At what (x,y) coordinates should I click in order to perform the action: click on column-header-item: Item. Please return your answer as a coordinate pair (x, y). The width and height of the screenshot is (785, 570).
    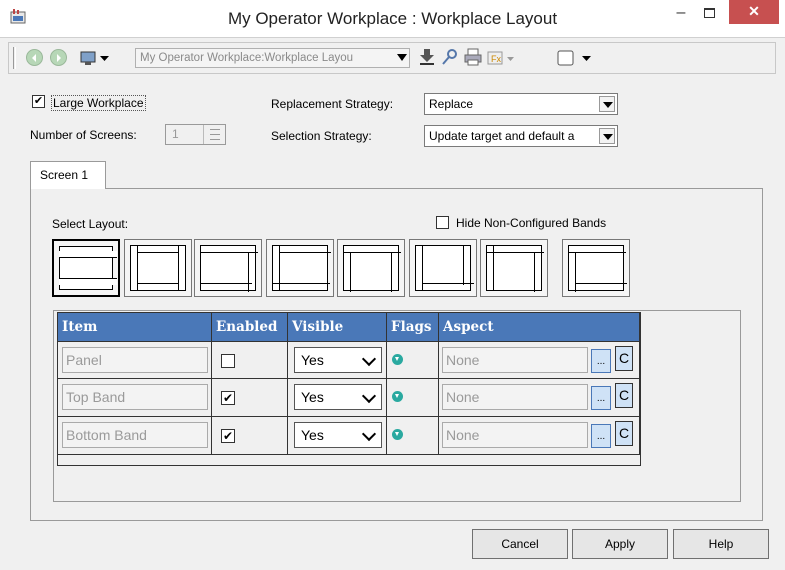
    Looking at the image, I should click on (135, 327).